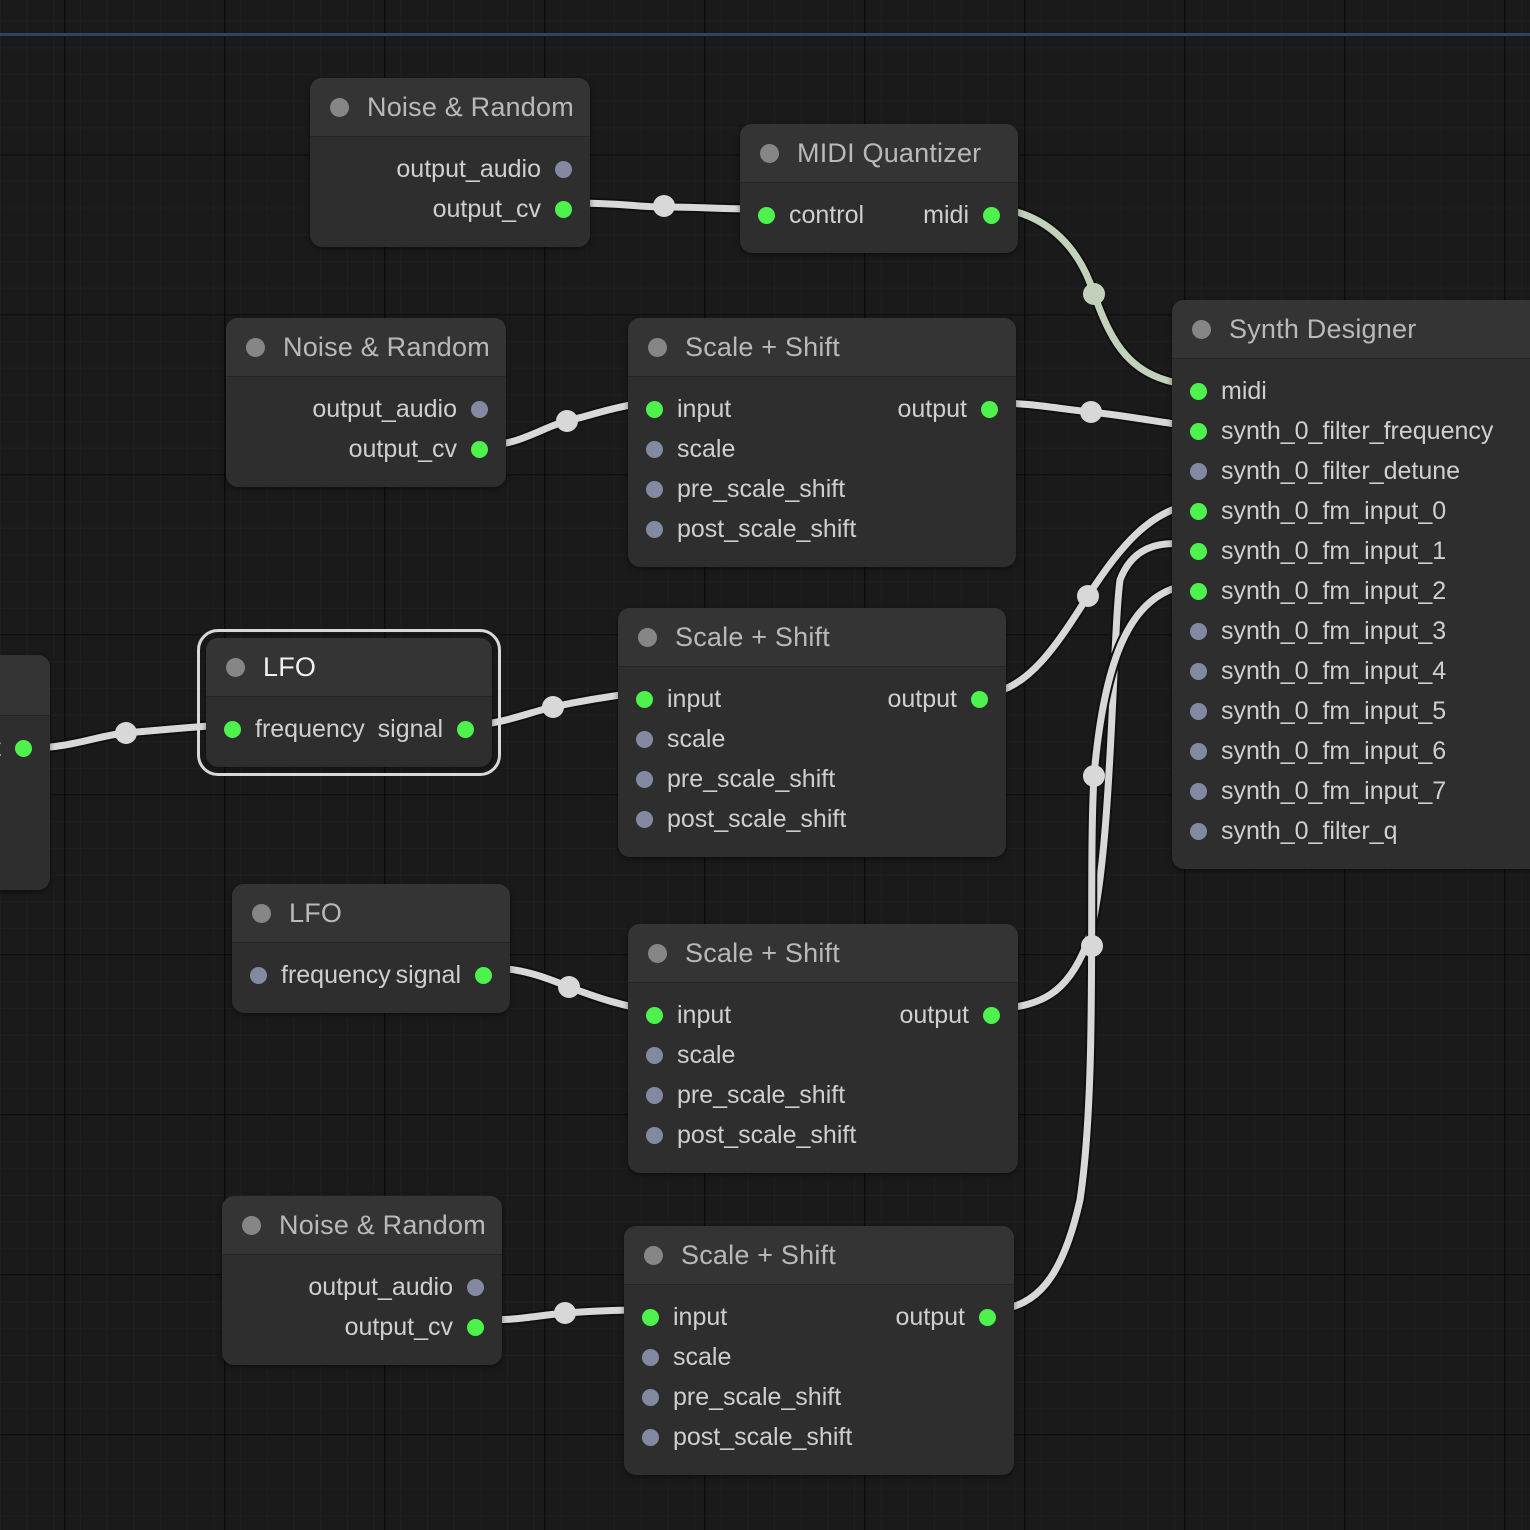  Describe the element at coordinates (366, 402) in the screenshot. I see `node-noise_2: Noise & Random output_audio output_cv` at that location.